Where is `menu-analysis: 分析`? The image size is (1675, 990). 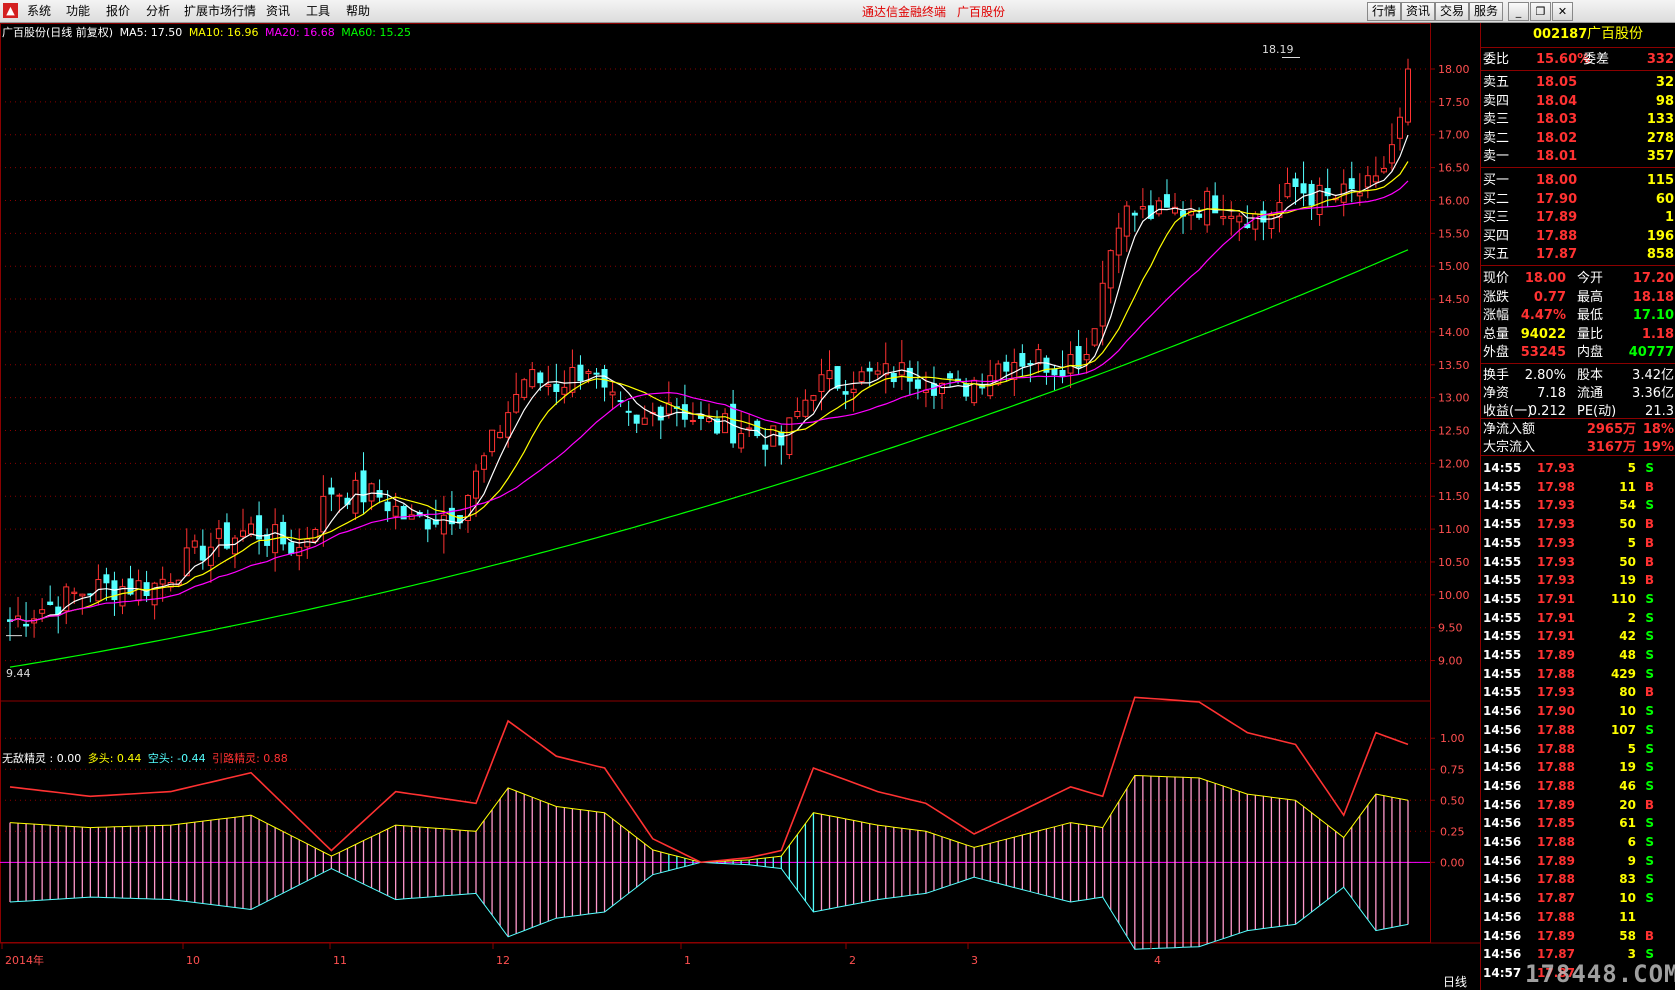
menu-analysis: 分析 is located at coordinates (158, 11).